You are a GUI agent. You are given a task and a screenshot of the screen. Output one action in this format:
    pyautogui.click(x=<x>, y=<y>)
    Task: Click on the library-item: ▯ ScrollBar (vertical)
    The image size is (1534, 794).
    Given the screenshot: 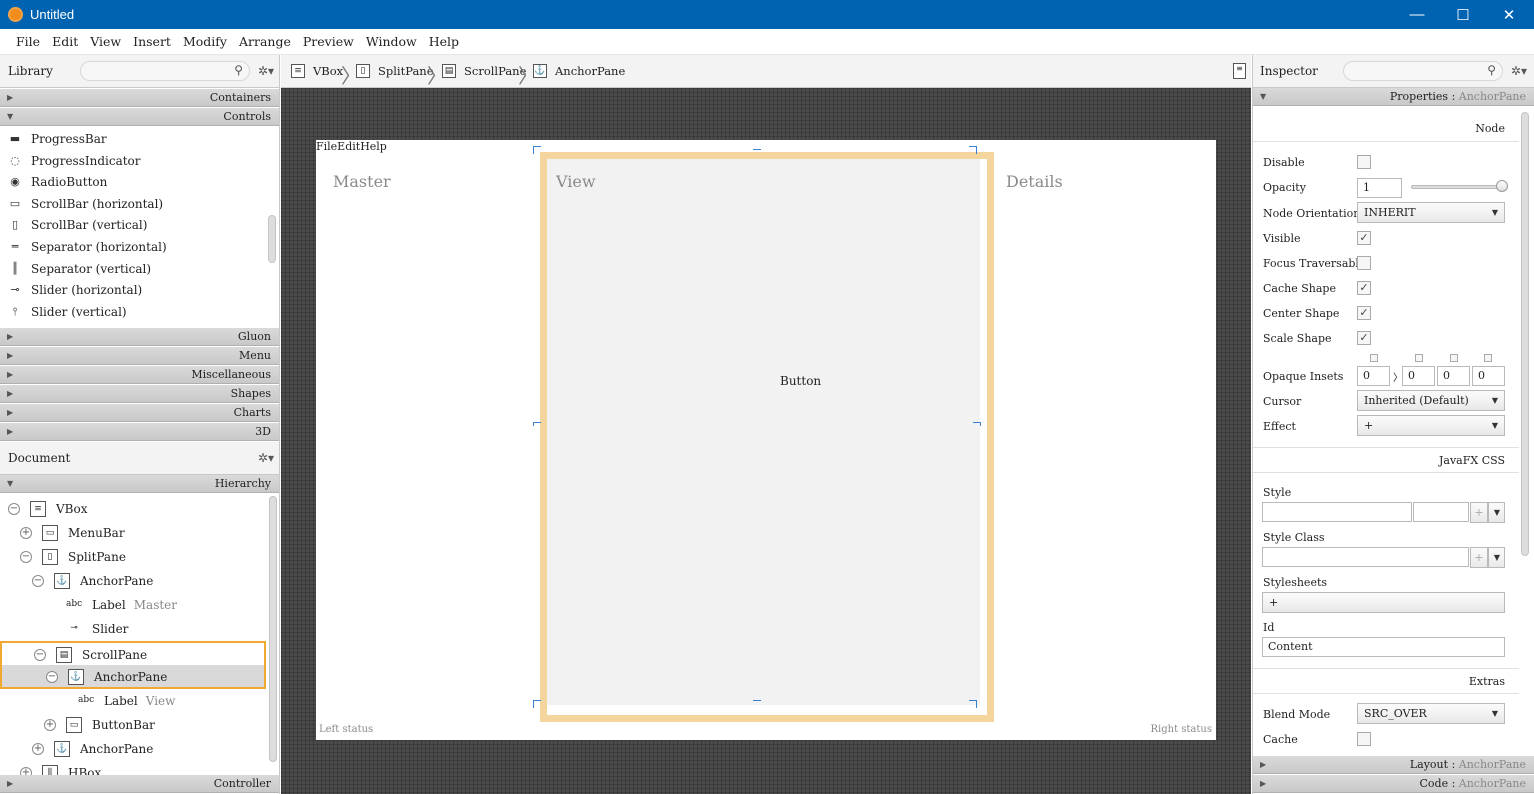 What is the action you would take?
    pyautogui.click(x=74, y=225)
    